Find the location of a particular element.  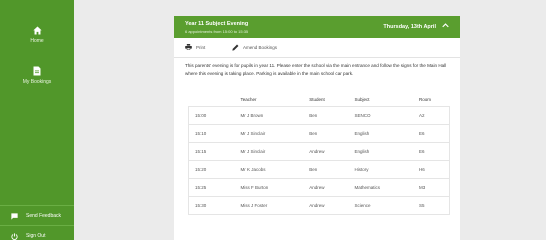

cell-time: 15:25 is located at coordinates (210, 186).